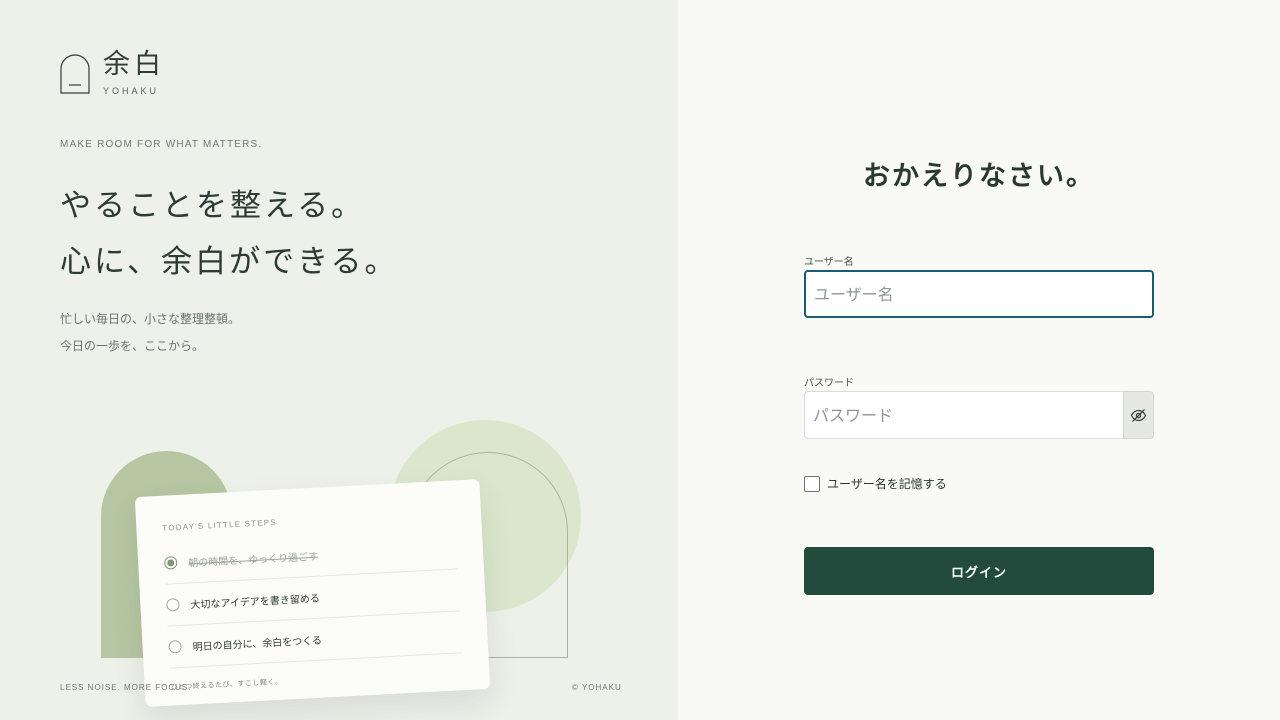 This screenshot has width=1280, height=720. Describe the element at coordinates (131, 91) in the screenshot. I see `brand-subtitle: YOHAKU` at that location.